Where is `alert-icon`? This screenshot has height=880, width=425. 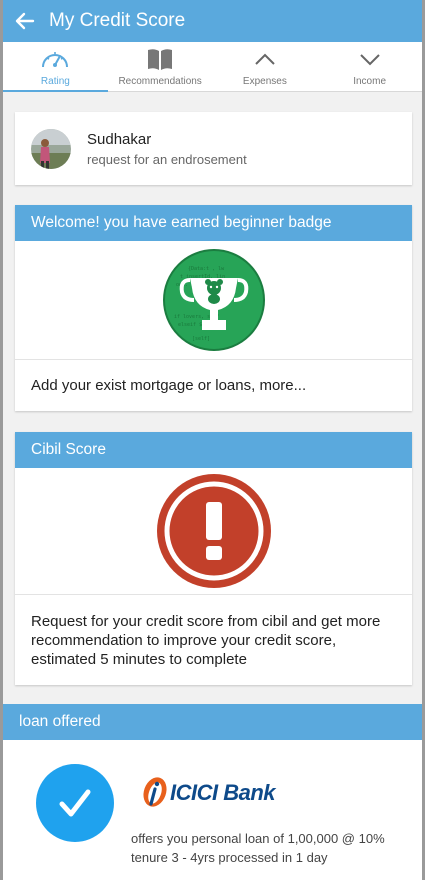 alert-icon is located at coordinates (213, 531).